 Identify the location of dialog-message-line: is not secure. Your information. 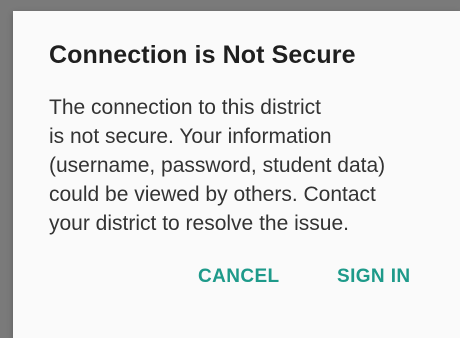
(190, 136).